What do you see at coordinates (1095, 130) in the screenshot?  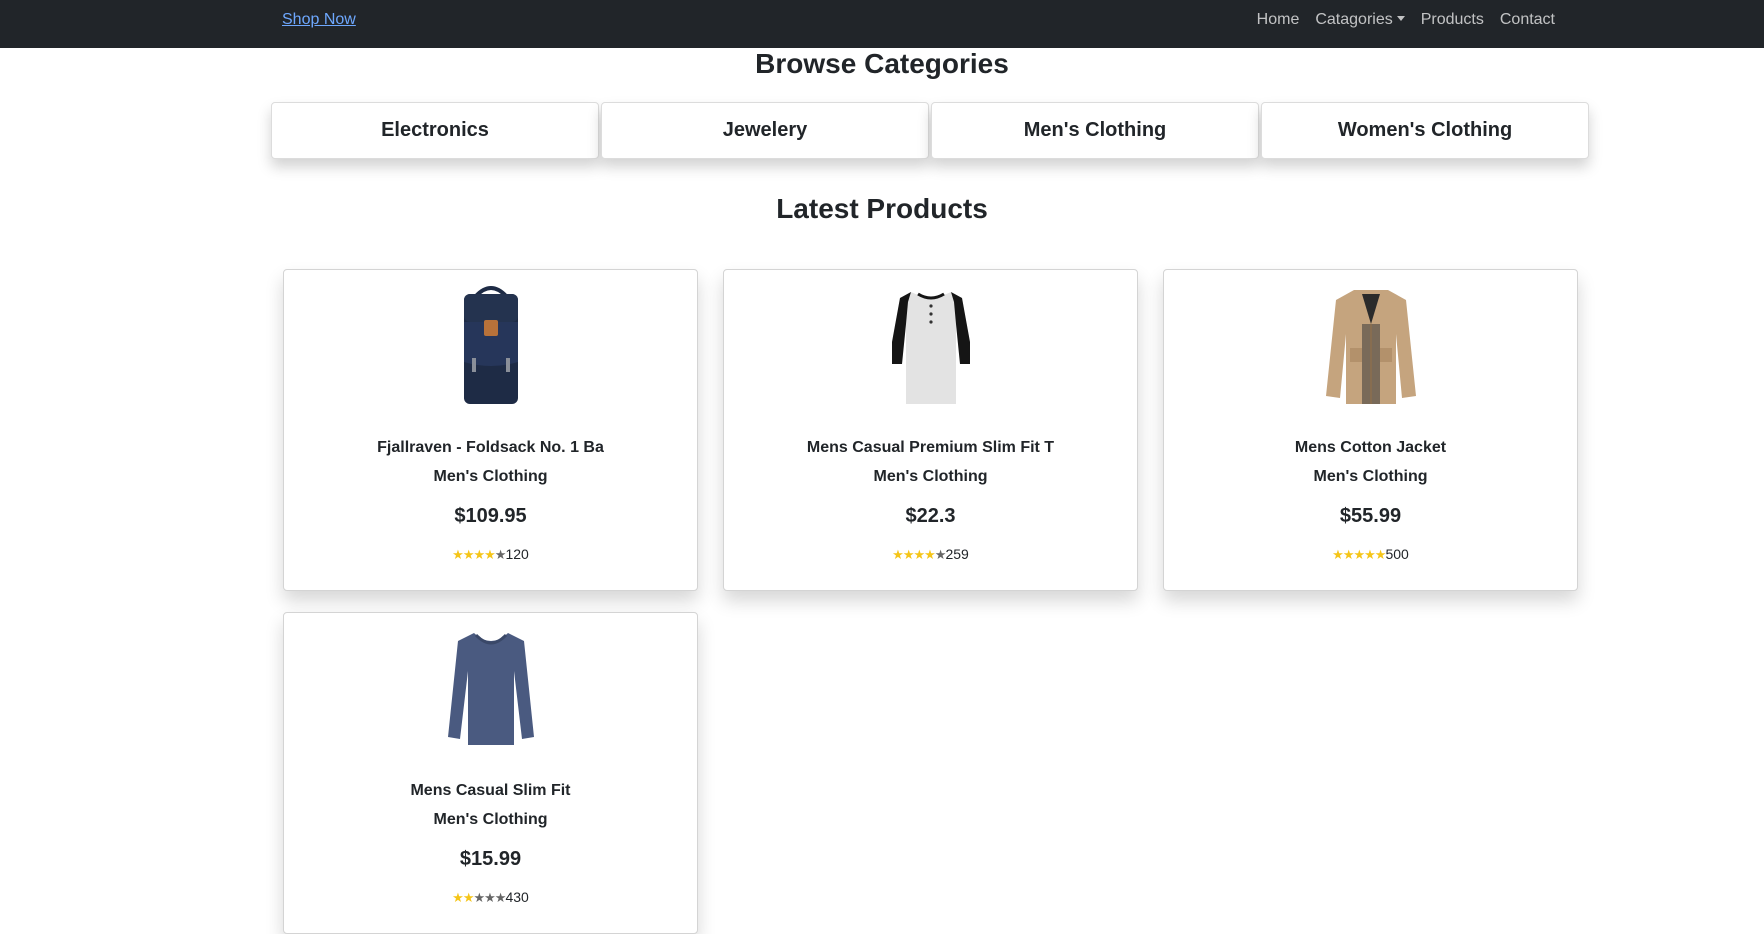 I see `category-card-mens-clothing: Men's Clothing` at bounding box center [1095, 130].